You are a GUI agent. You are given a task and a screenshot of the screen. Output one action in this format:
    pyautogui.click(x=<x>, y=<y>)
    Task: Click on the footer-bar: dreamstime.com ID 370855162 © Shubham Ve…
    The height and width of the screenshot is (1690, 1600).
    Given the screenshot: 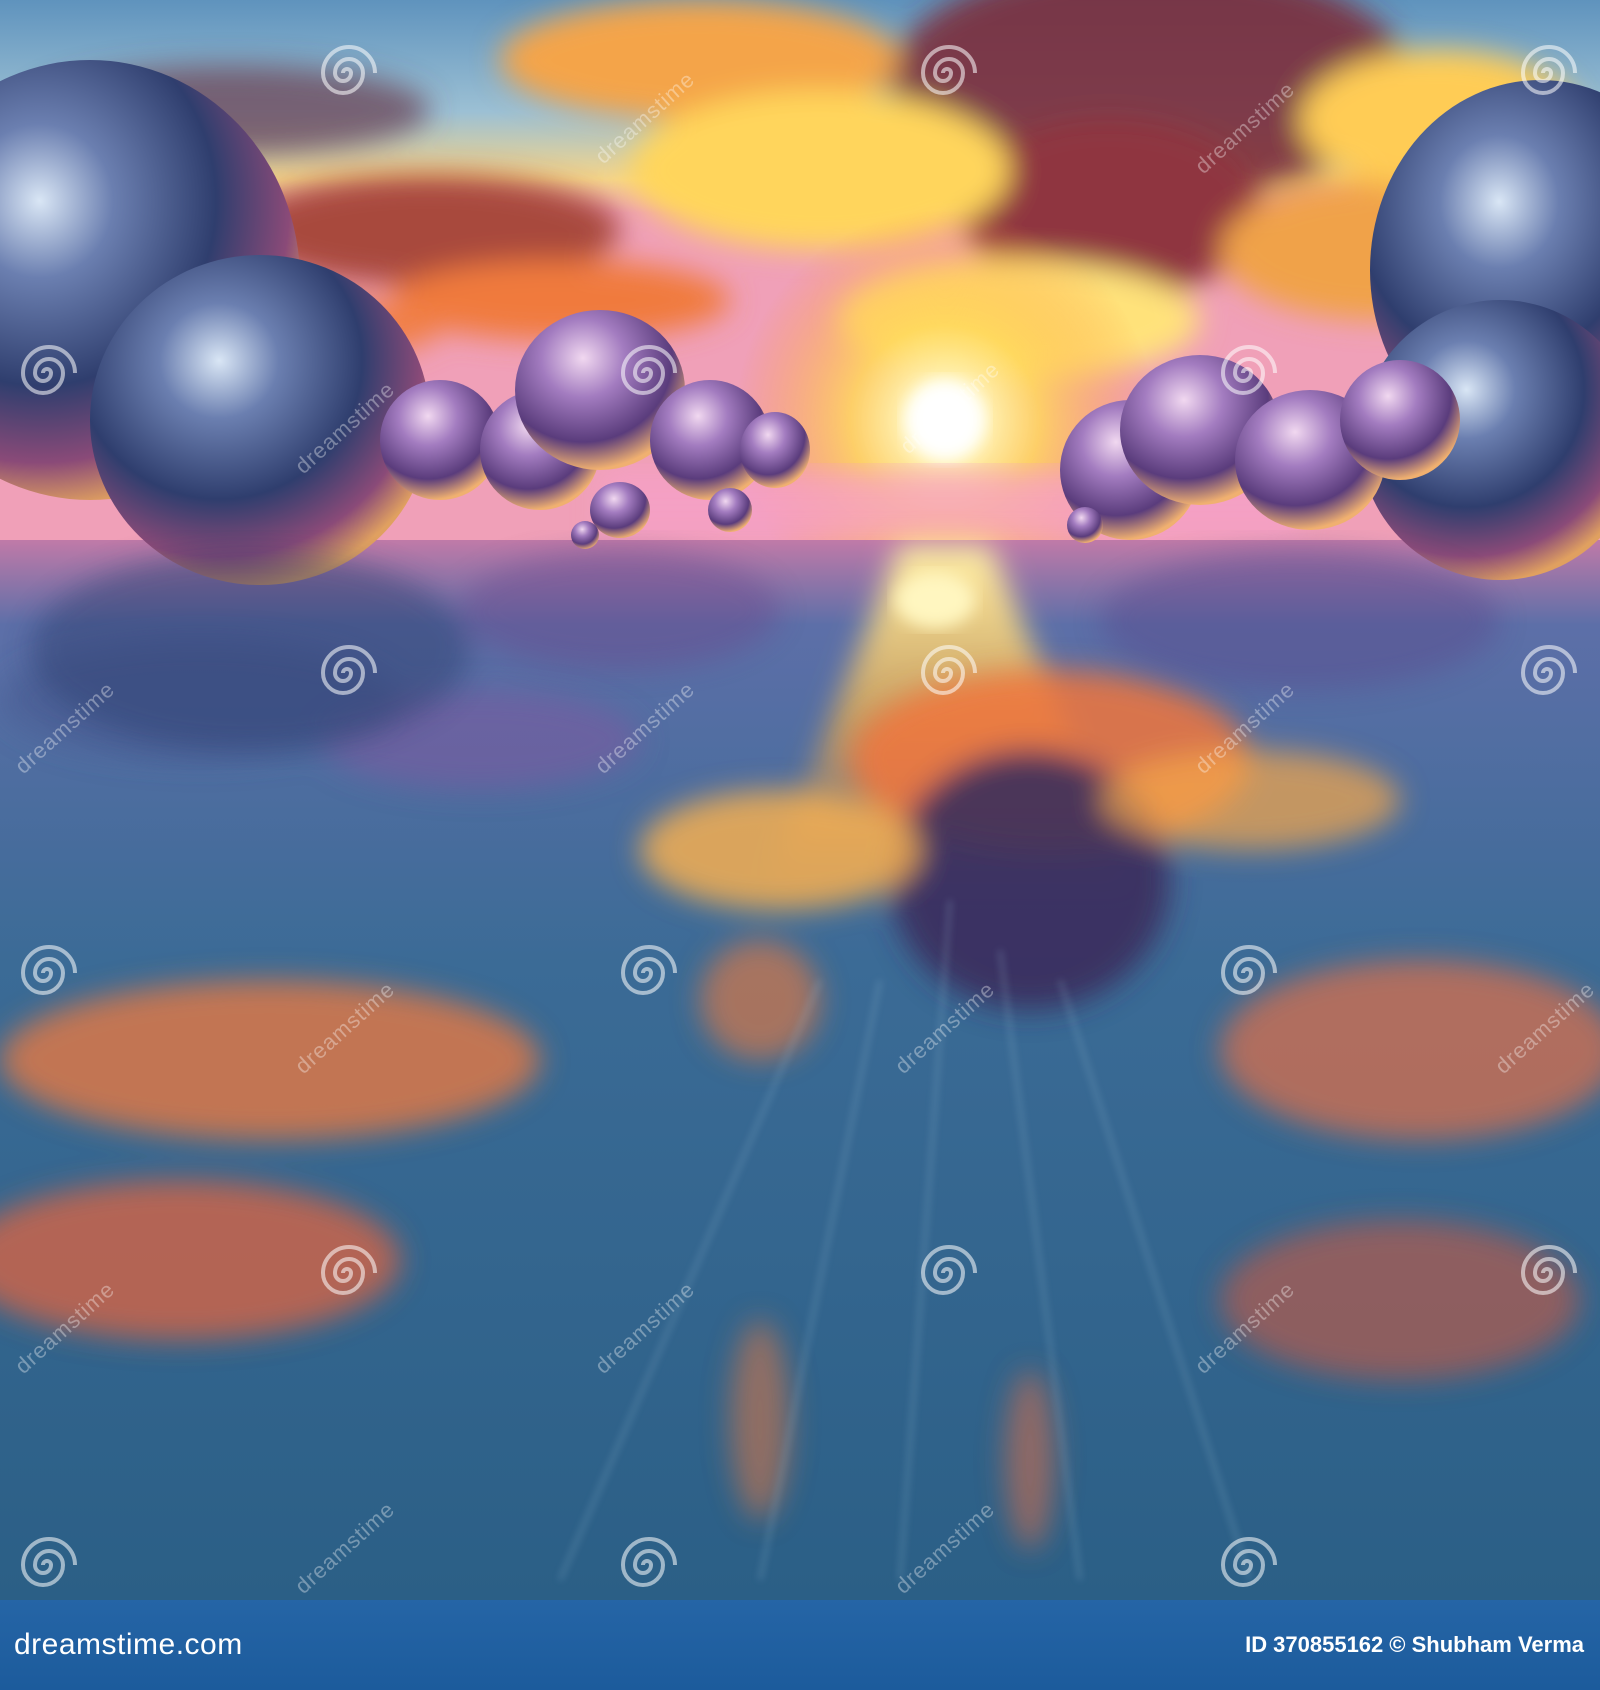 What is the action you would take?
    pyautogui.click(x=800, y=1645)
    